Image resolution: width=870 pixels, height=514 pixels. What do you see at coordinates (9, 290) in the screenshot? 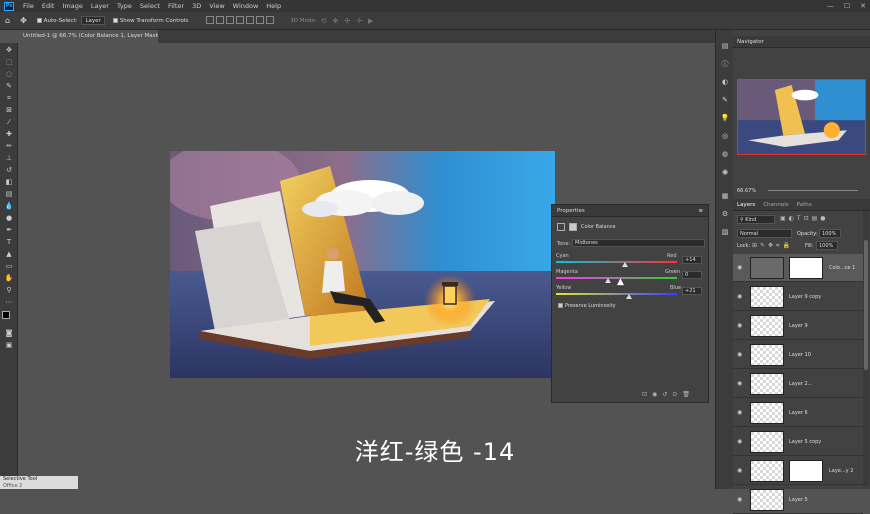
I see `zoom-tool-icon: ⚲` at bounding box center [9, 290].